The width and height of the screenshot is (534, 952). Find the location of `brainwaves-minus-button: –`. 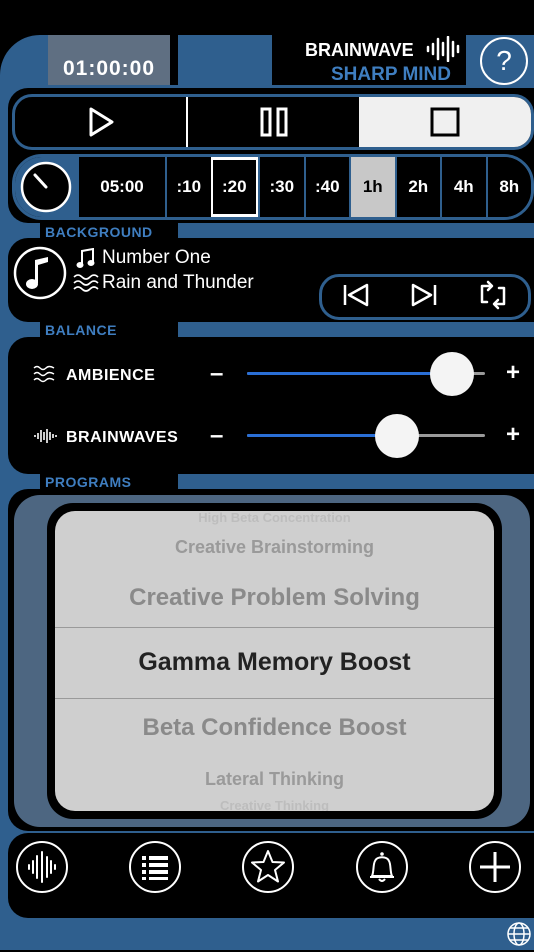

brainwaves-minus-button: – is located at coordinates (216, 436).